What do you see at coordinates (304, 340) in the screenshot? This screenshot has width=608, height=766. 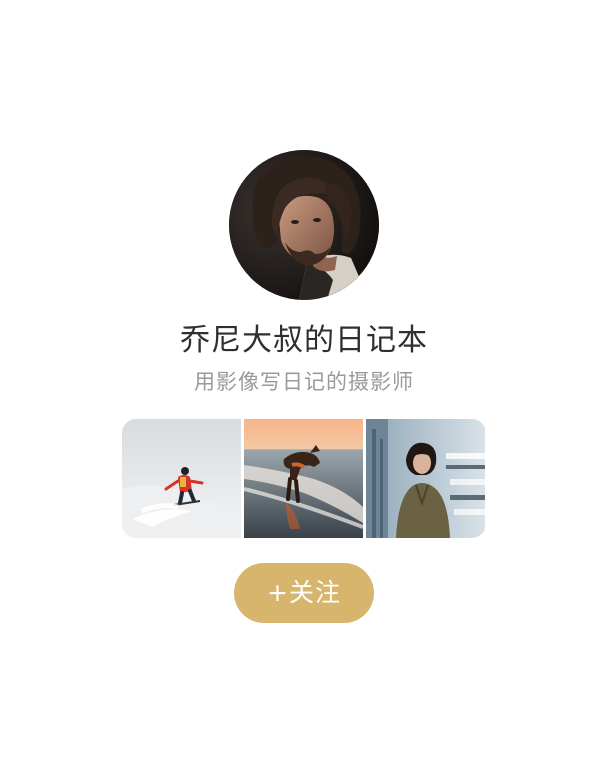 I see `display-name: 乔尼大叔的日记本` at bounding box center [304, 340].